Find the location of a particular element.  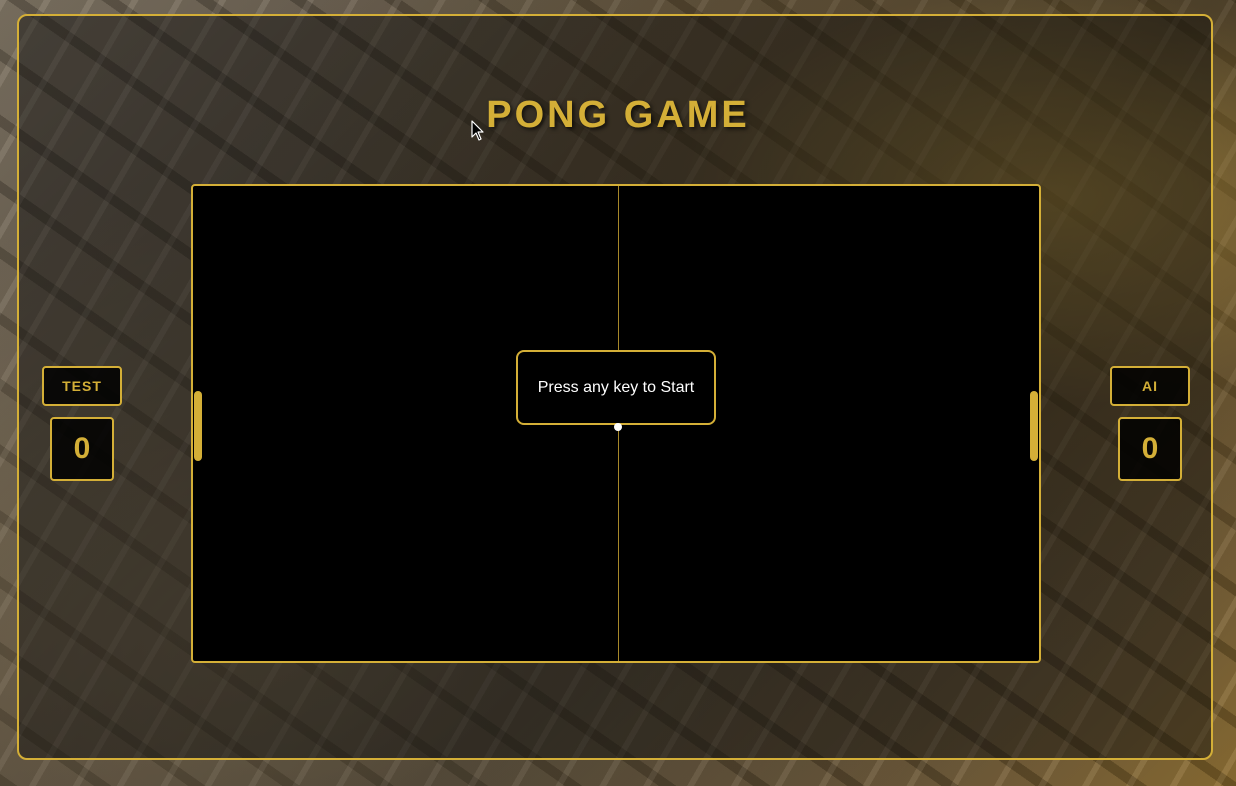

mouse-pointer-icon is located at coordinates (477, 130).